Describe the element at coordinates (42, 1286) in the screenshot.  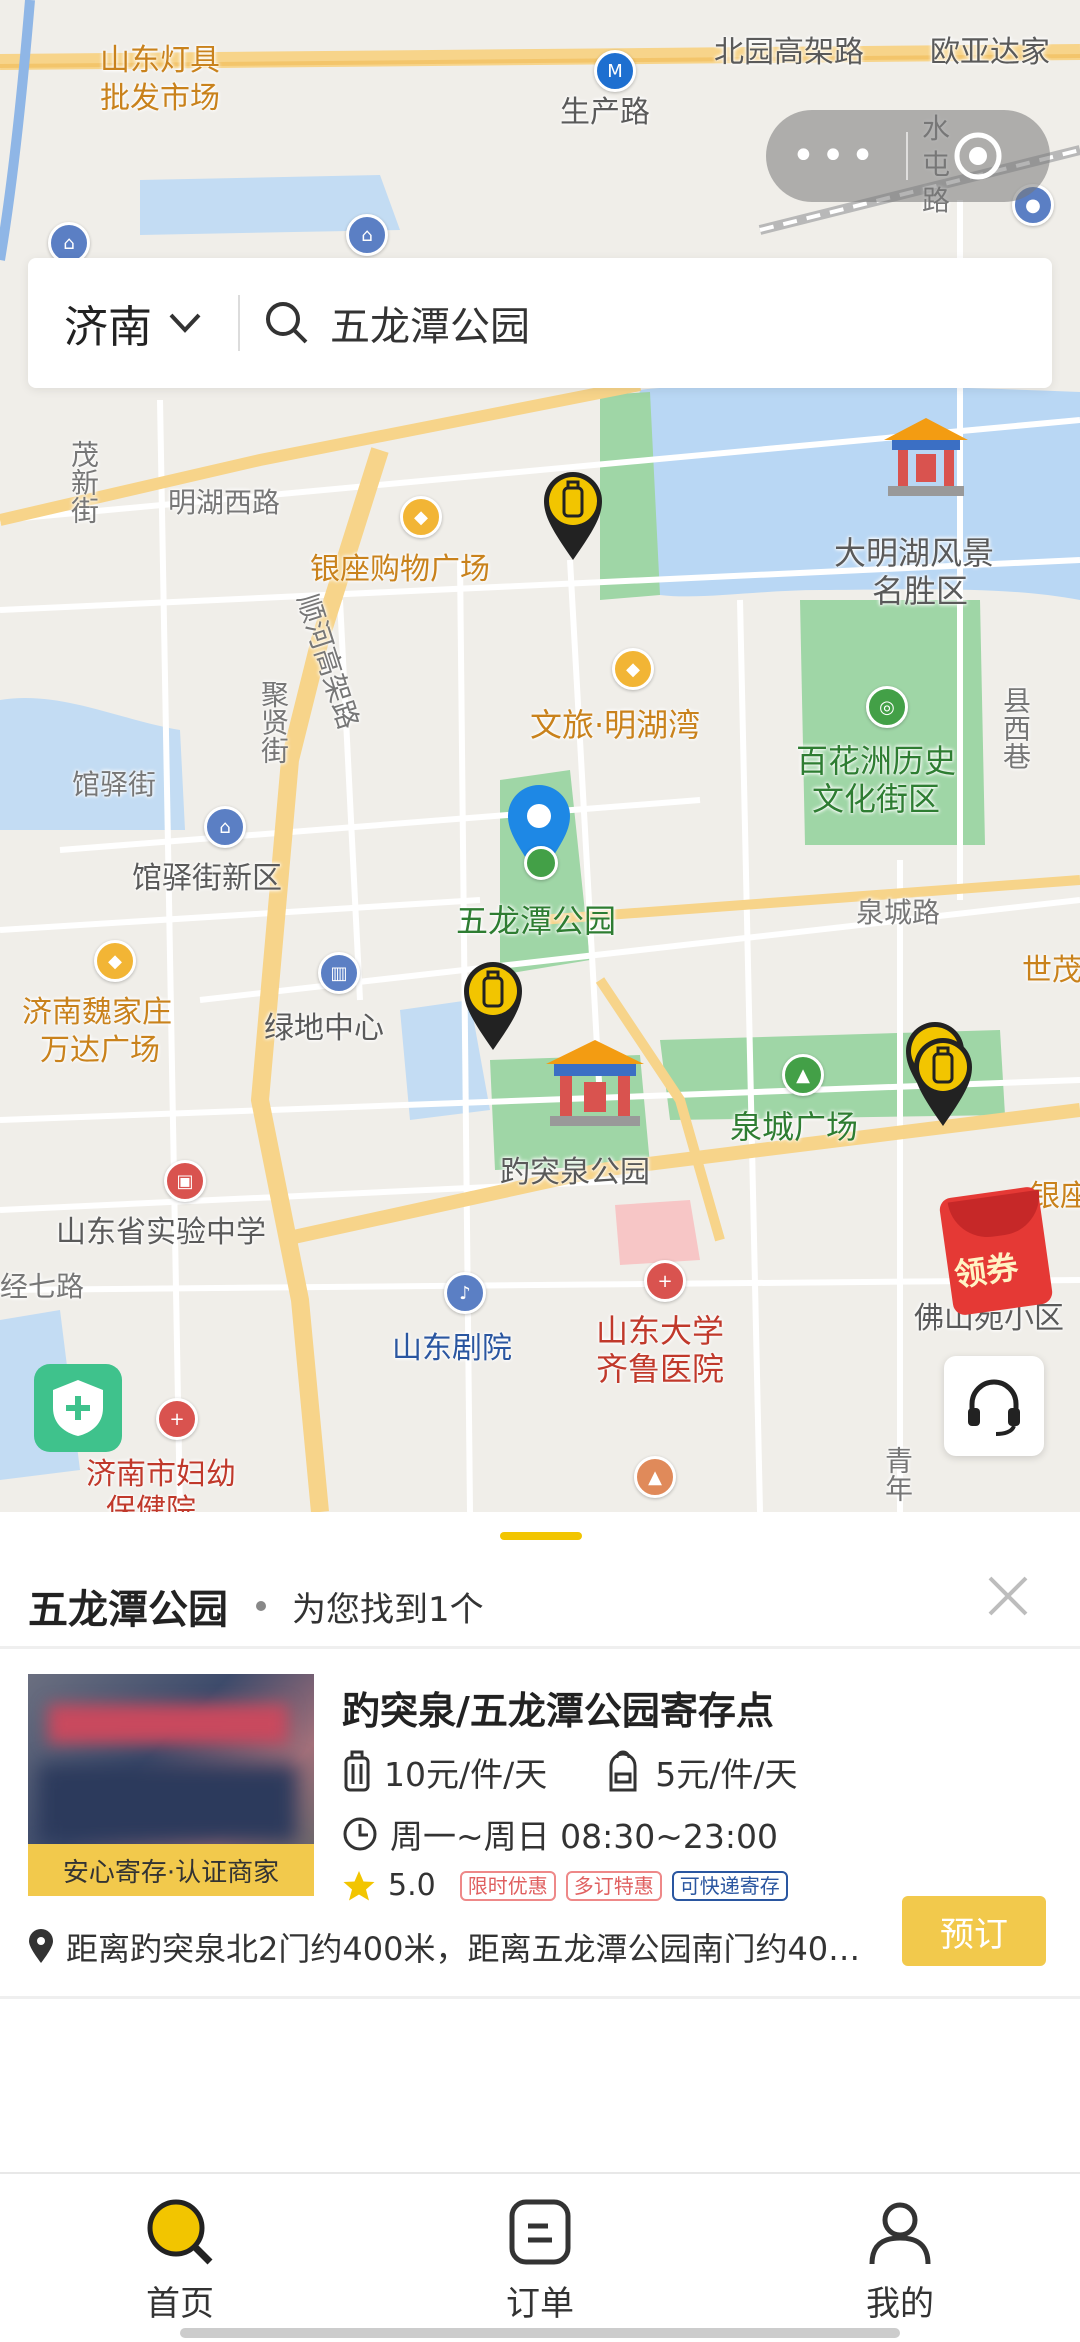
I see `map-label-jingqi-road: 经七路` at that location.